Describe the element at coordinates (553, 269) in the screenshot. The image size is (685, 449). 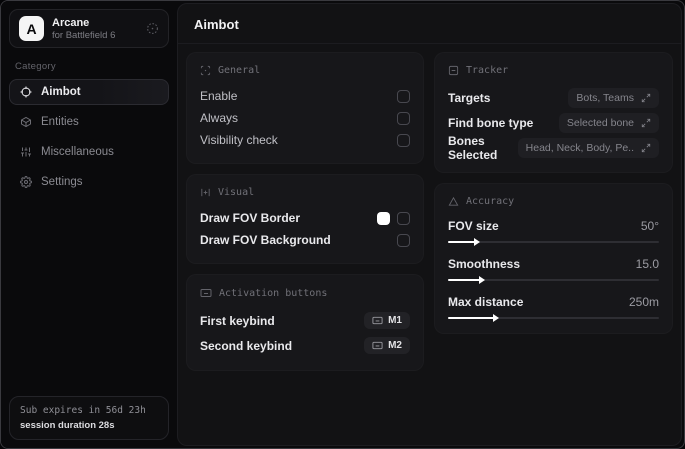
I see `slider-group-smoothness: Smoothness 15.0` at that location.